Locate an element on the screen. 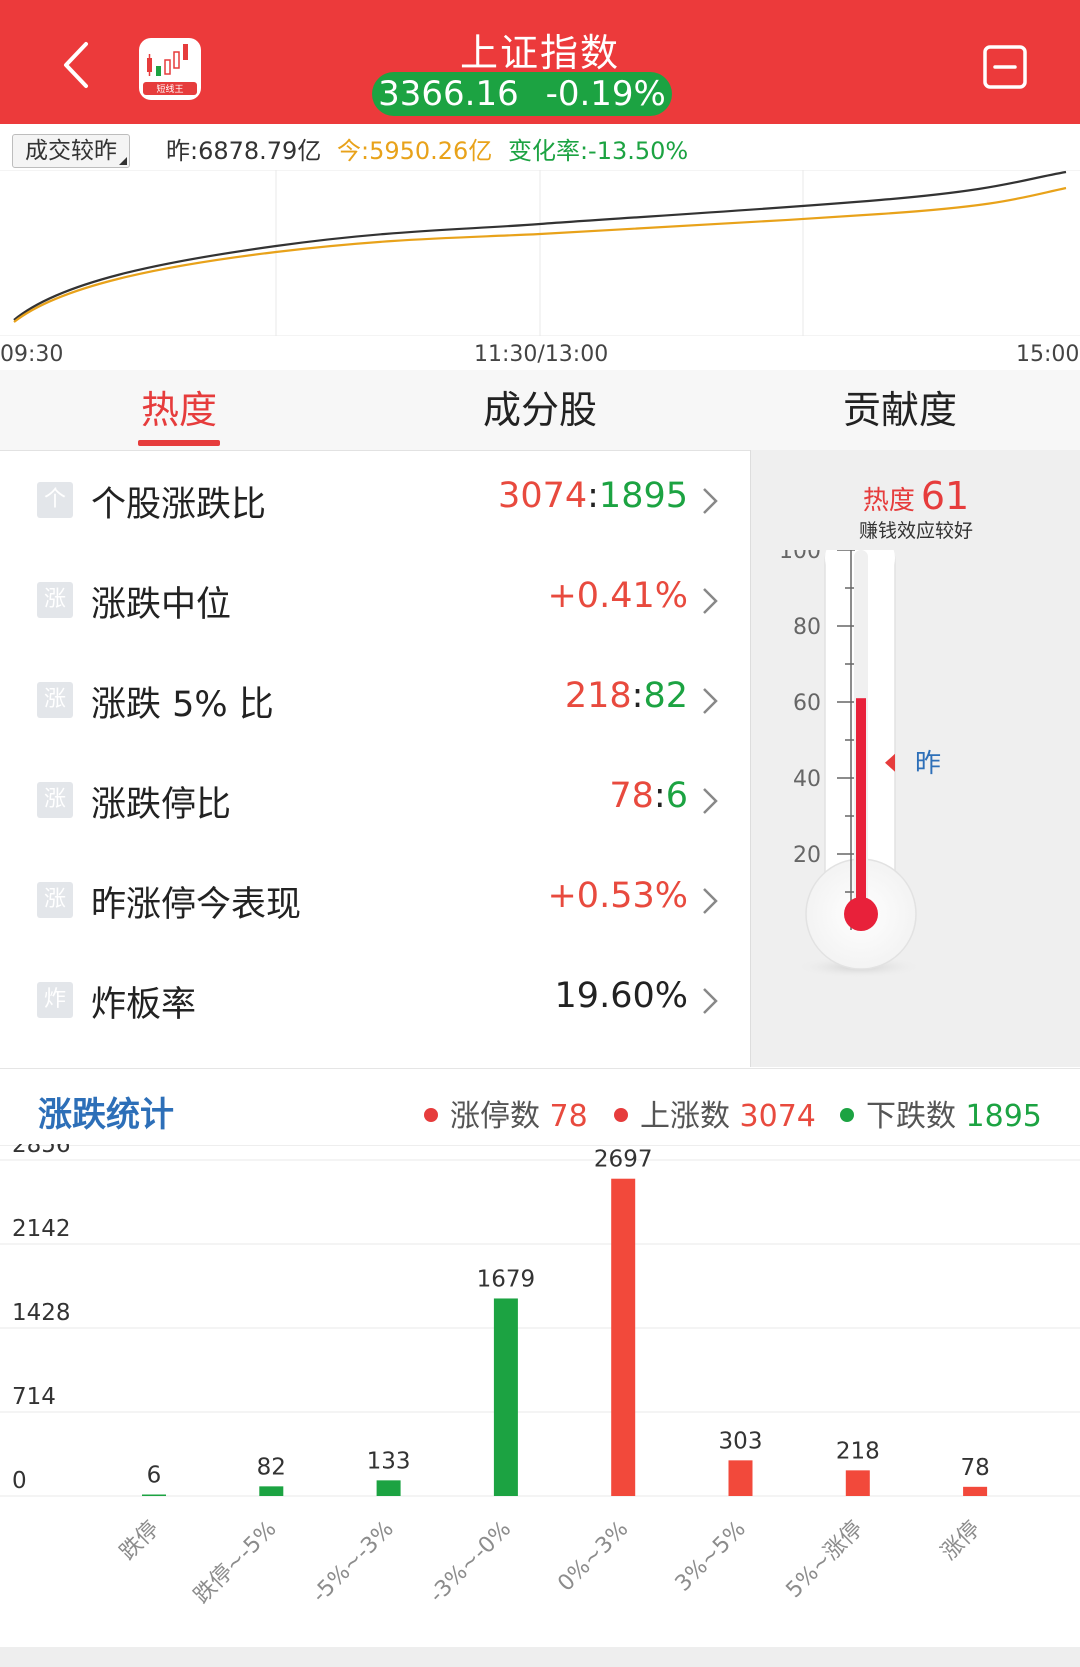 The height and width of the screenshot is (1667, 1080). heat-subtitle: 赚钱效应较好 is located at coordinates (915, 531).